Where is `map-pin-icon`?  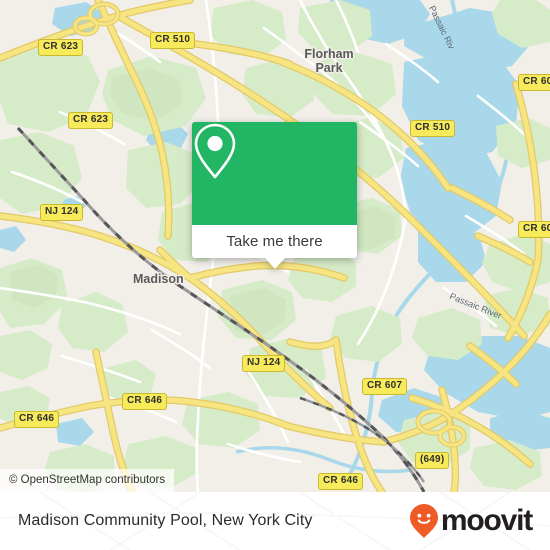
map-pin-icon is located at coordinates (215, 151).